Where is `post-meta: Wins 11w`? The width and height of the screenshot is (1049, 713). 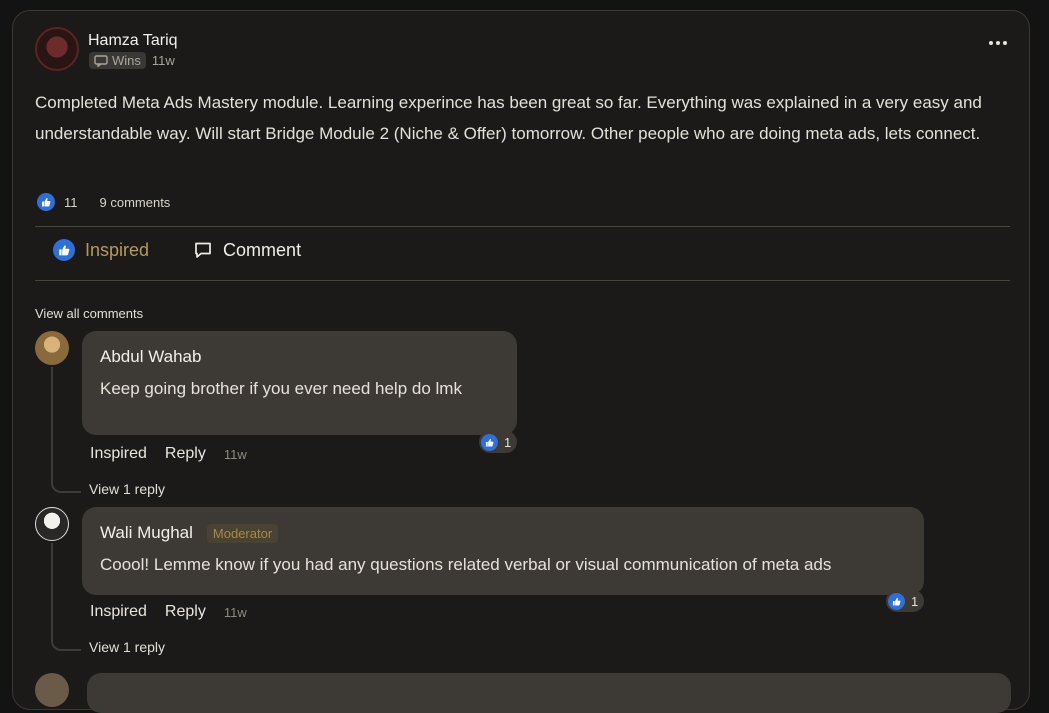 post-meta: Wins 11w is located at coordinates (132, 60).